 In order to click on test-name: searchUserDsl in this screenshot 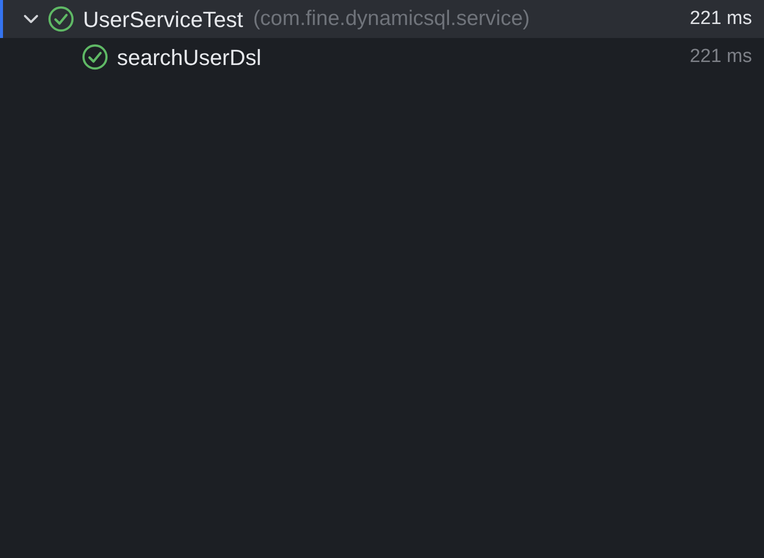, I will do `click(189, 58)`.